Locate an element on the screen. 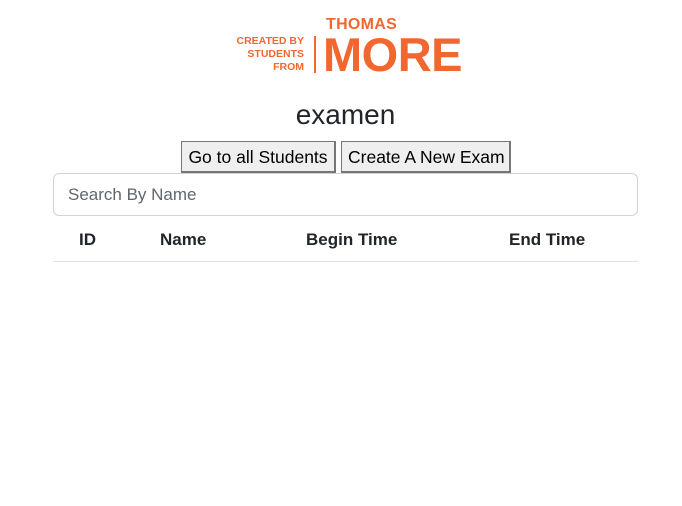 The height and width of the screenshot is (506, 682). search-input is located at coordinates (345, 194).